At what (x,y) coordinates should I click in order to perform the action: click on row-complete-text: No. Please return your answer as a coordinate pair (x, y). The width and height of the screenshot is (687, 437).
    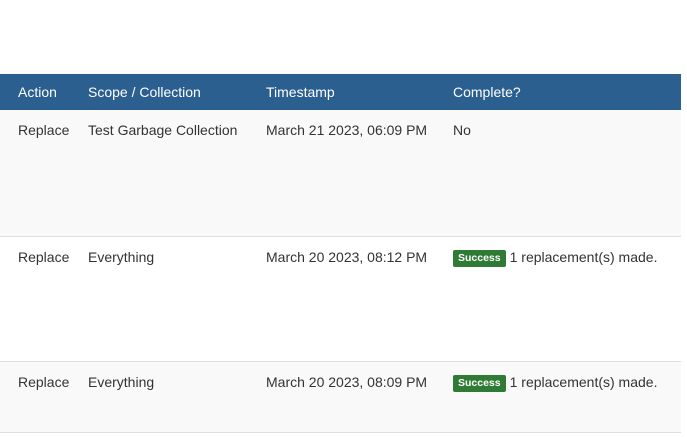
    Looking at the image, I should click on (462, 130).